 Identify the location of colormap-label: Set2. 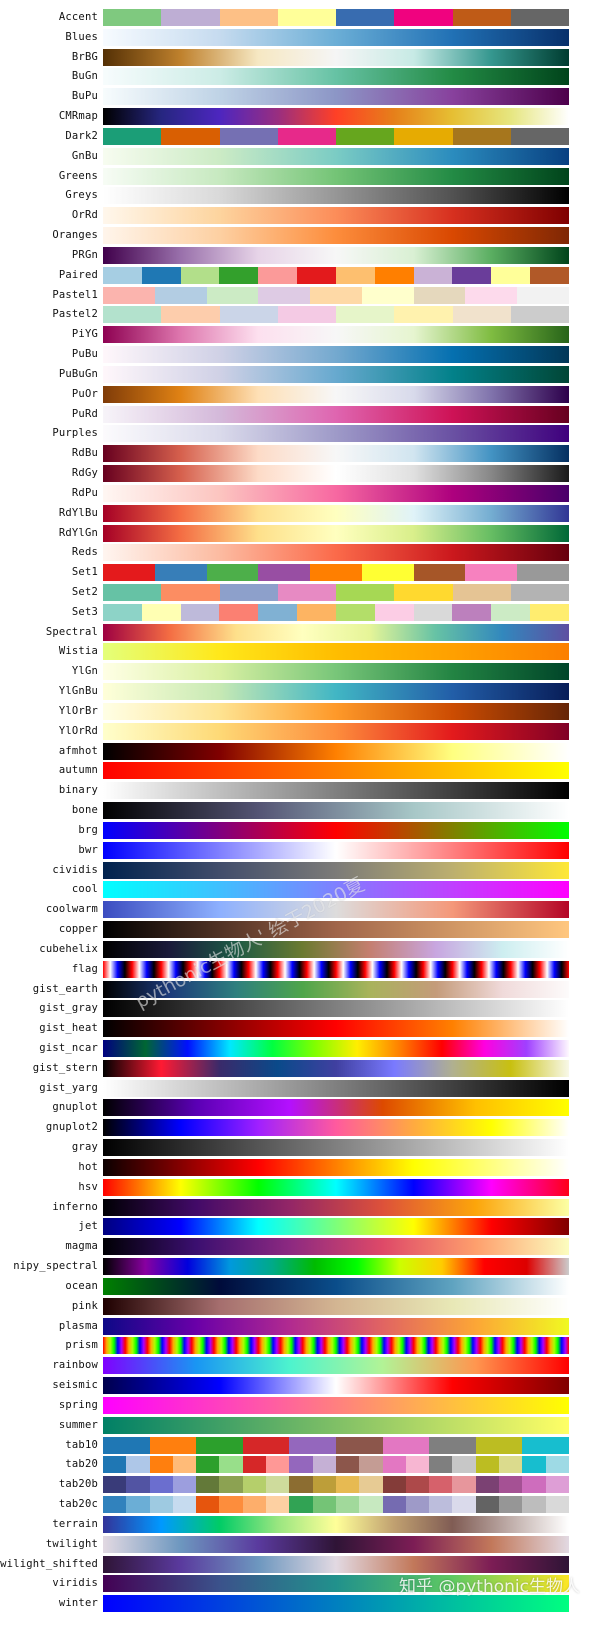
(84, 591).